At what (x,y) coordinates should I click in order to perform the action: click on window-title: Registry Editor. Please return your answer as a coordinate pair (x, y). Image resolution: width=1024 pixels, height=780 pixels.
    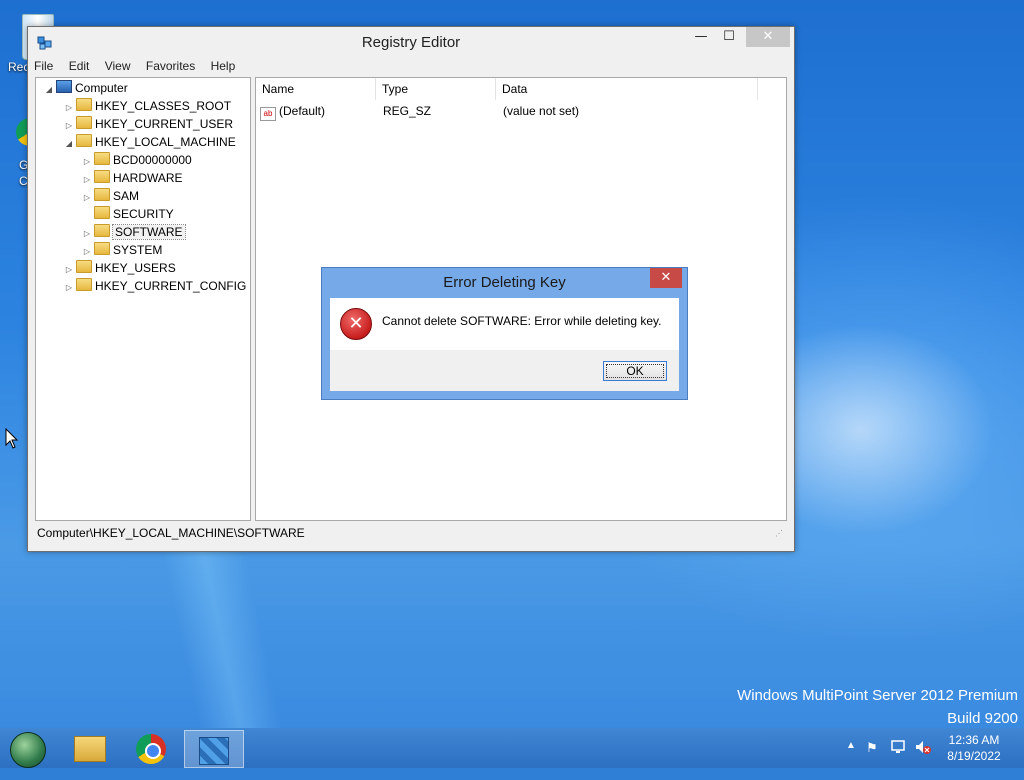
    Looking at the image, I should click on (411, 42).